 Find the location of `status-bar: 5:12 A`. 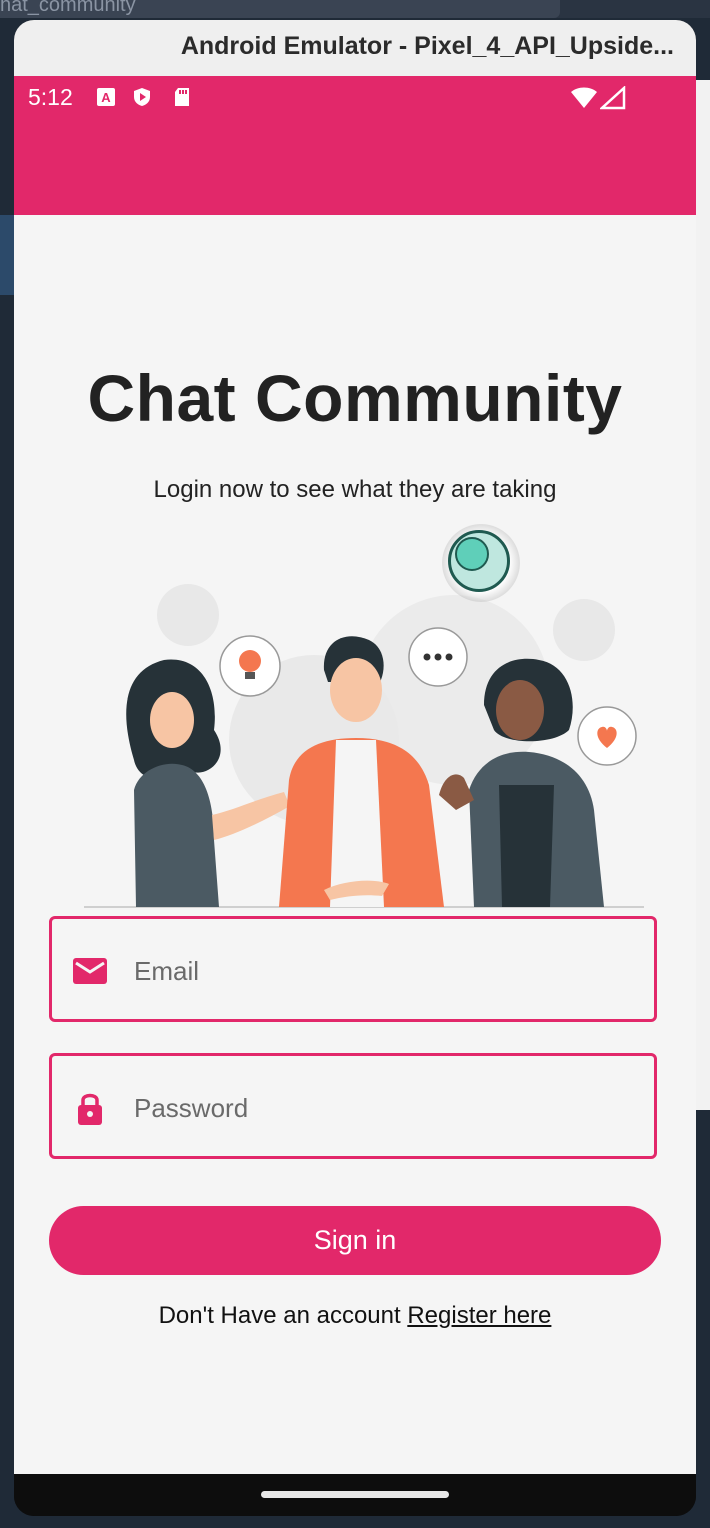

status-bar: 5:12 A is located at coordinates (355, 98).